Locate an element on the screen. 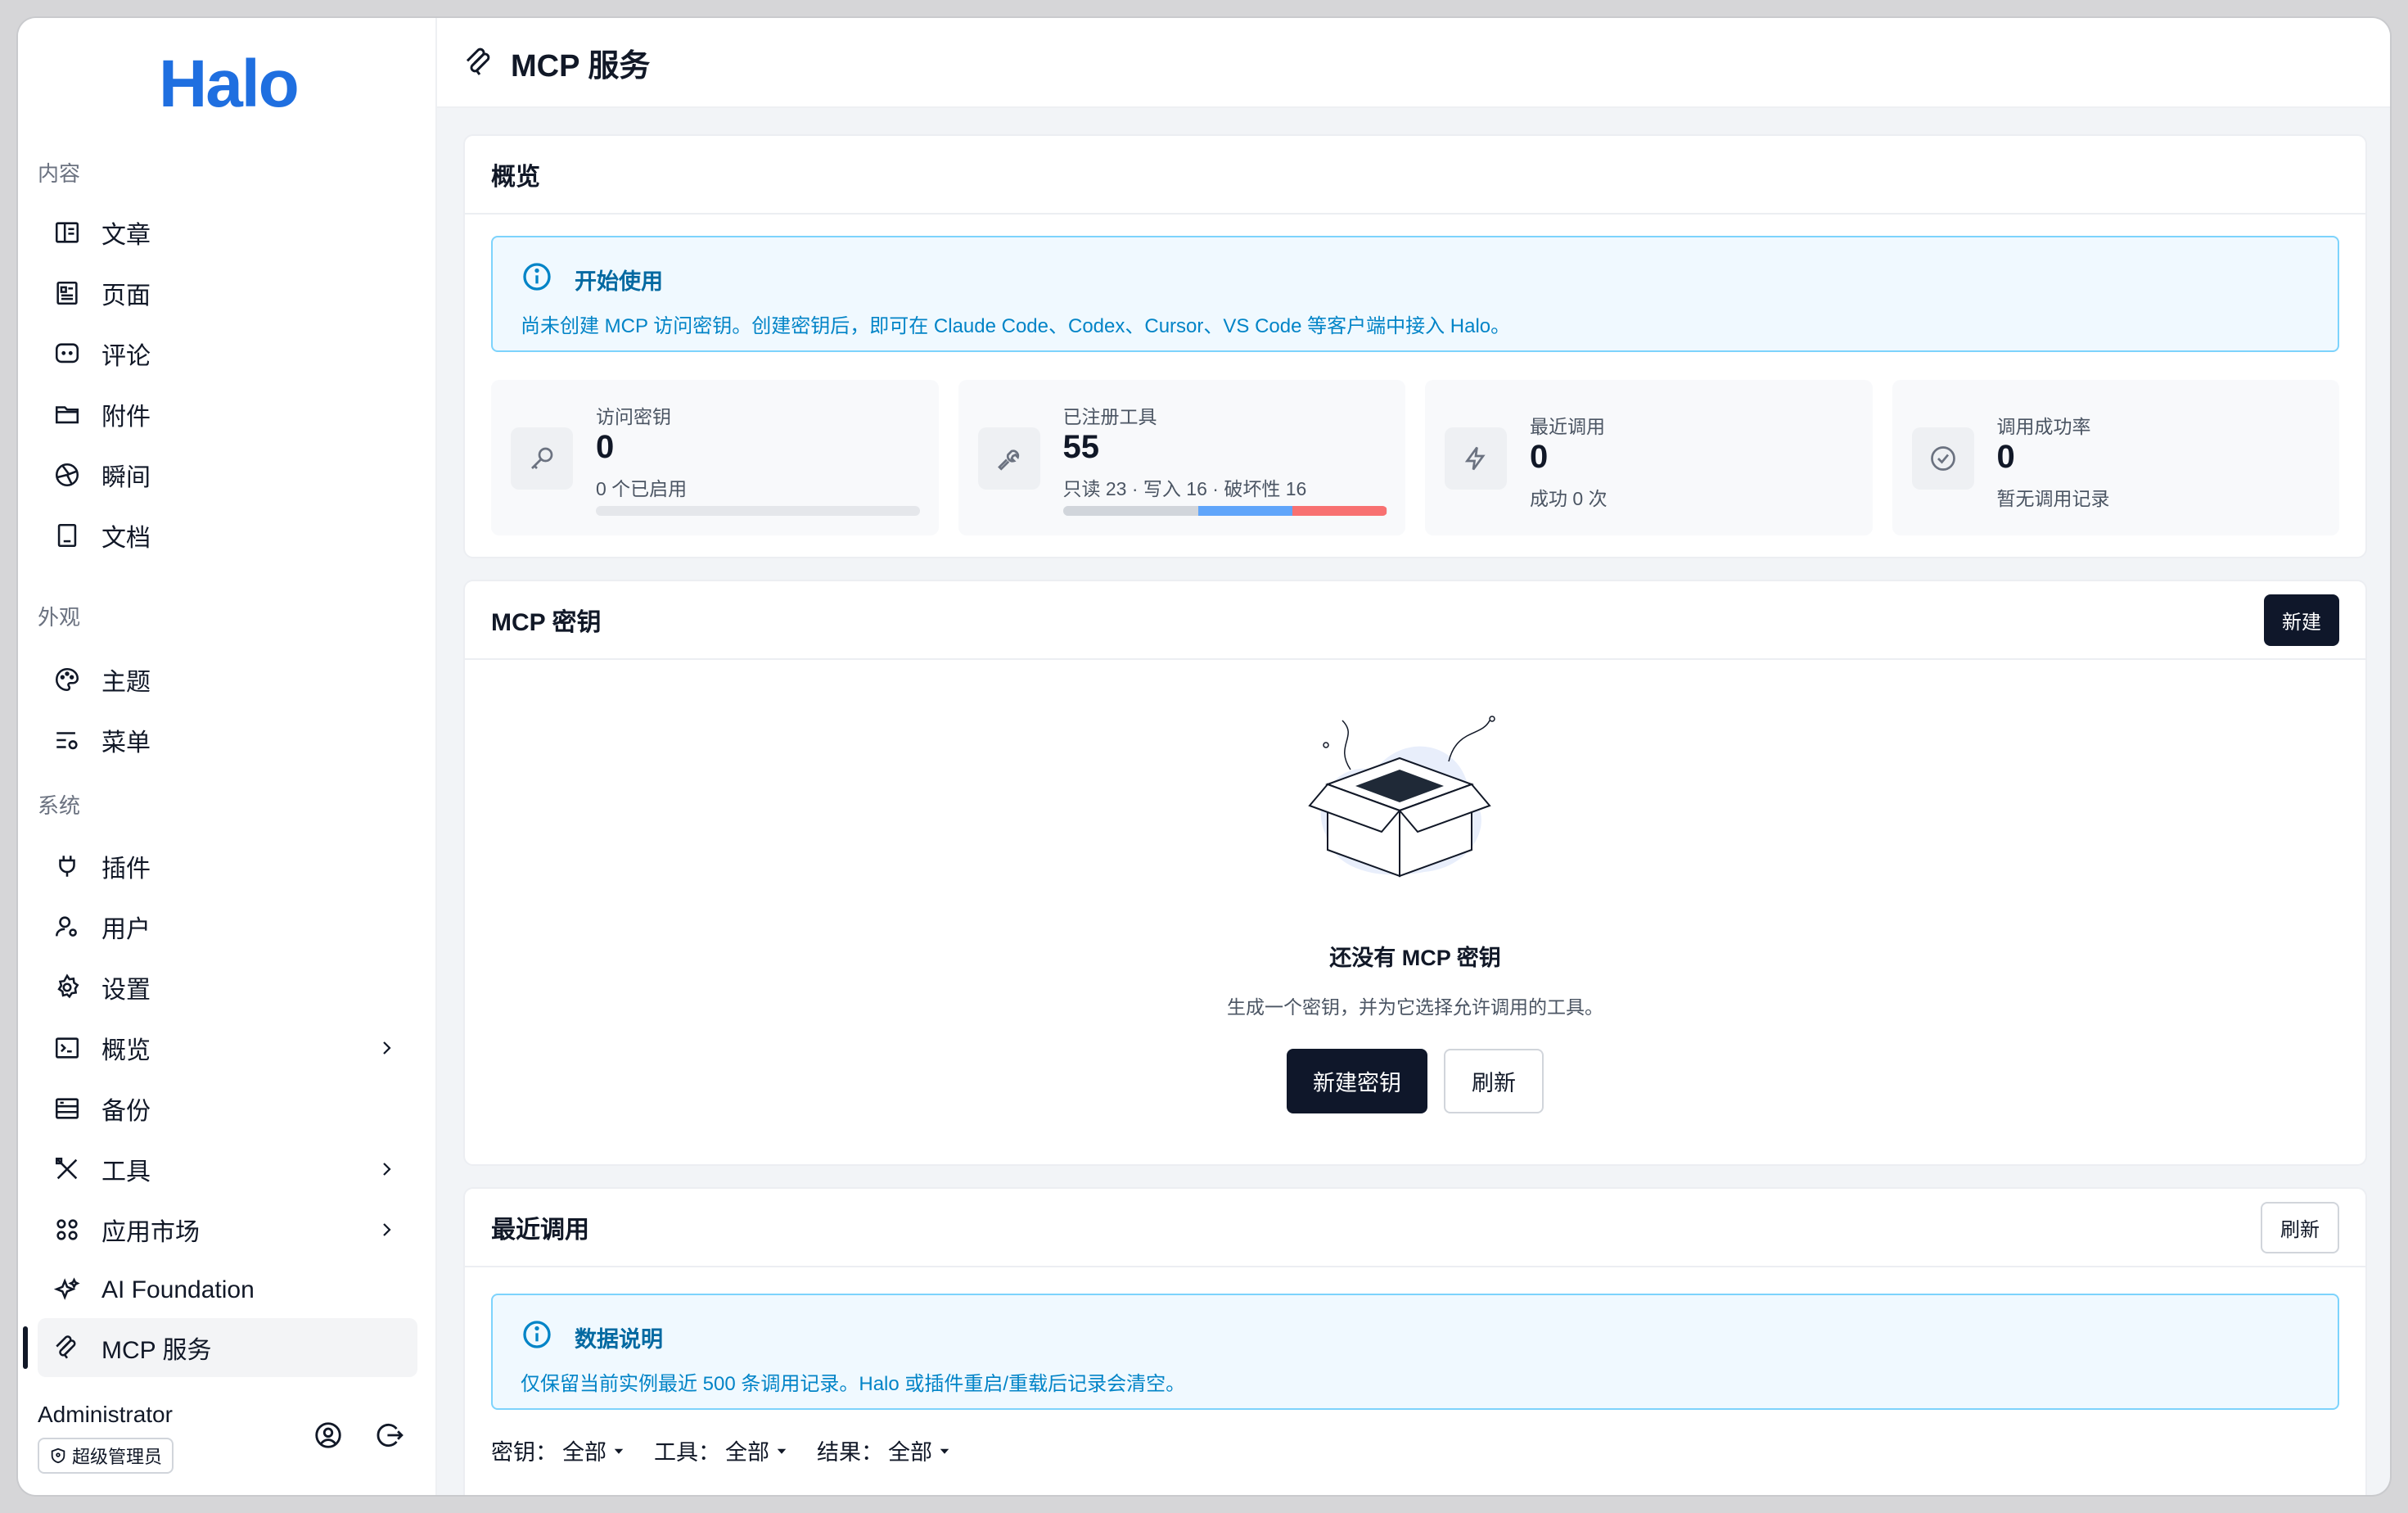 The height and width of the screenshot is (1513, 2408). mcp-icon is located at coordinates (478, 61).